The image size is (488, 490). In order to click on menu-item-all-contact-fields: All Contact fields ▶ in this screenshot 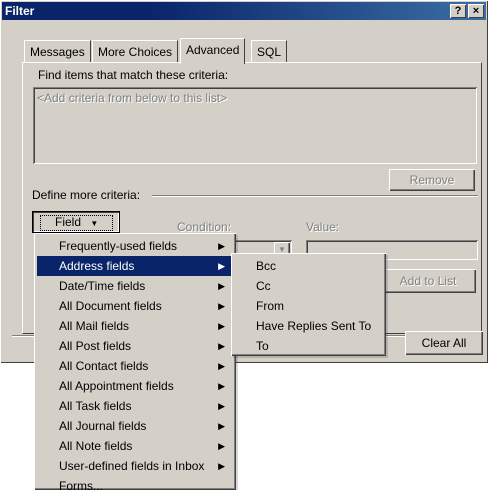, I will do `click(135, 366)`.